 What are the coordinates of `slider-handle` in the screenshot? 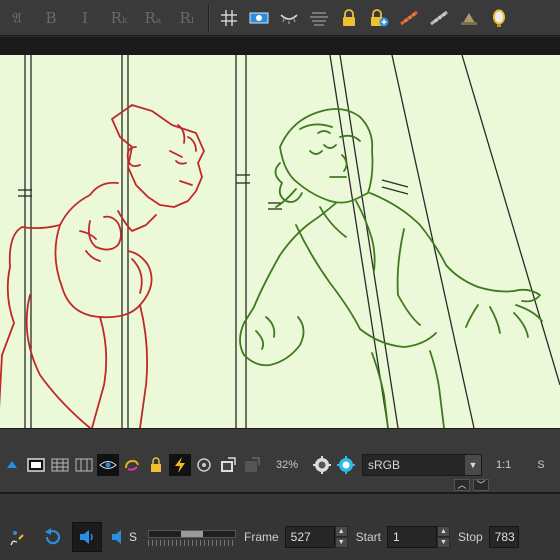 It's located at (192, 534).